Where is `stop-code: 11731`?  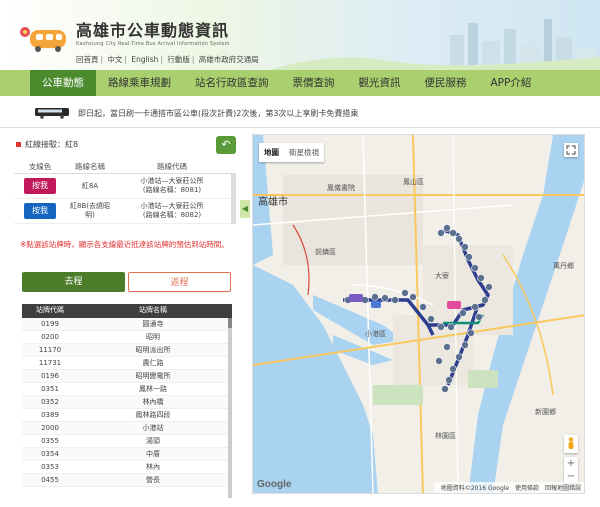
stop-code: 11731 is located at coordinates (50, 363).